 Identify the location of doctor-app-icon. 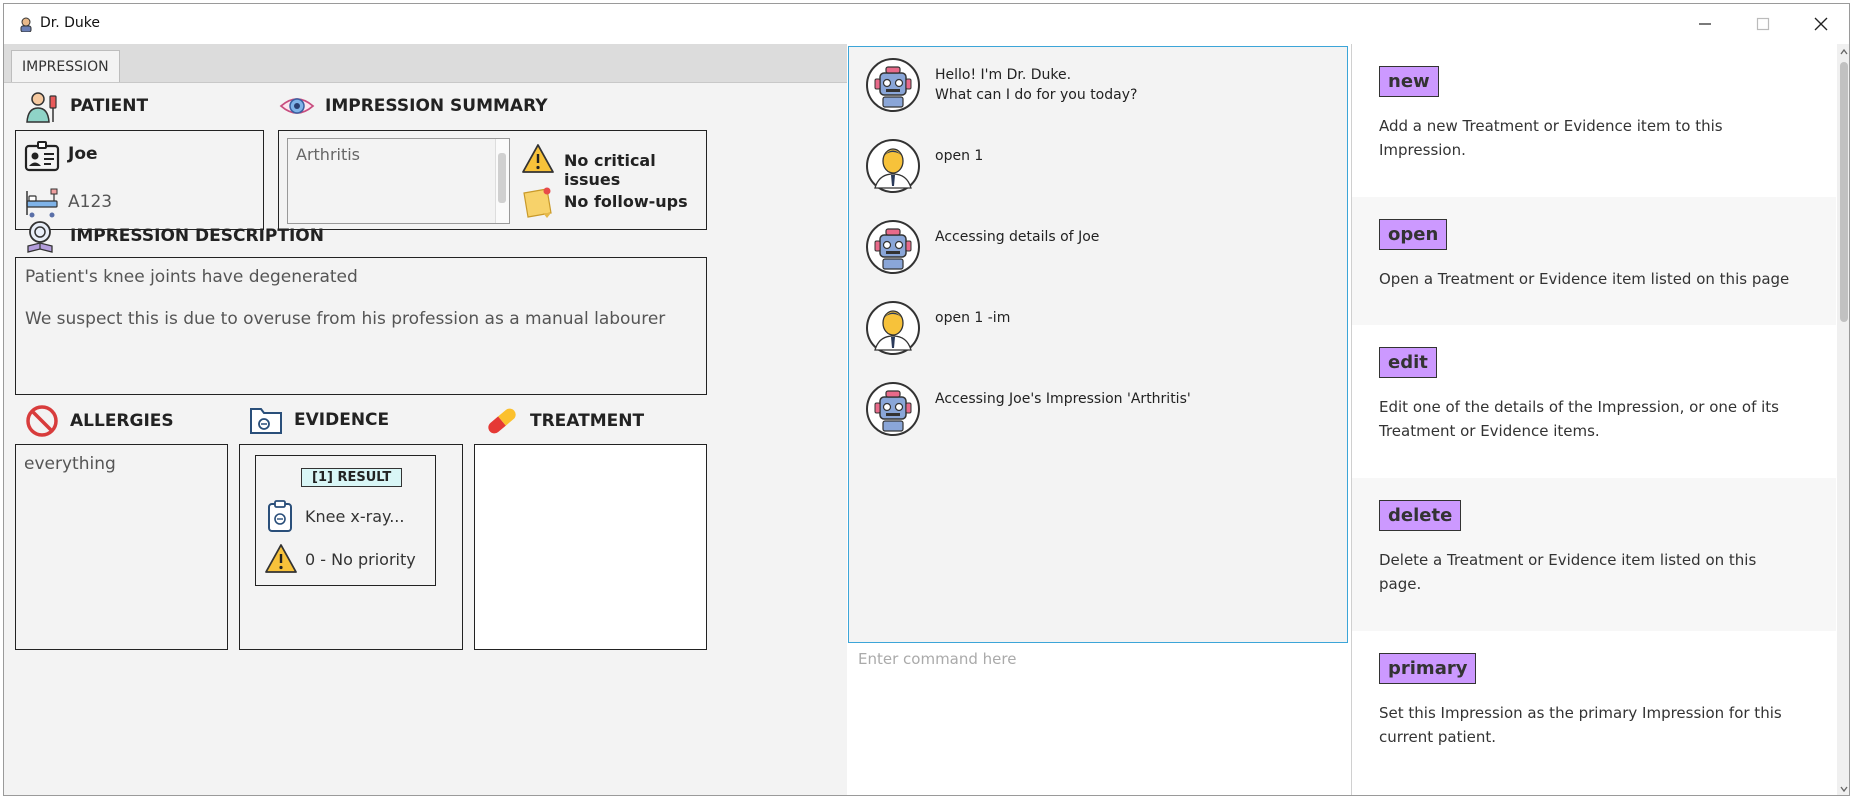
(26, 24).